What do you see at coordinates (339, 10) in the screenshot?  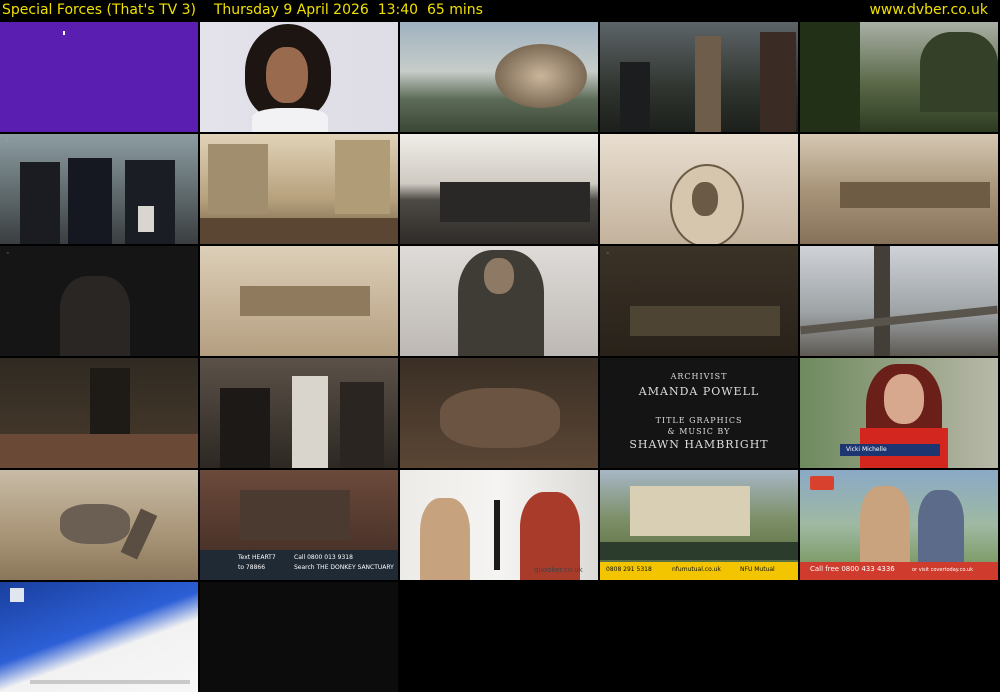 I see `broadcast-info: Thursday 9 April 2026 13:40 65 mins` at bounding box center [339, 10].